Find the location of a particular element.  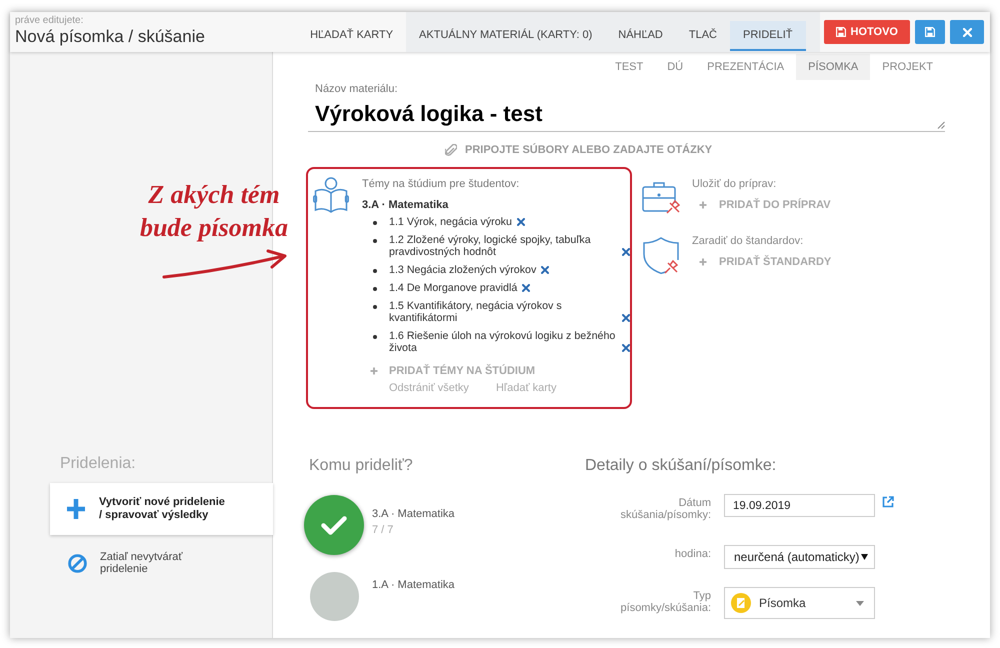

section-label: Uložiť do príprav: is located at coordinates (734, 184).